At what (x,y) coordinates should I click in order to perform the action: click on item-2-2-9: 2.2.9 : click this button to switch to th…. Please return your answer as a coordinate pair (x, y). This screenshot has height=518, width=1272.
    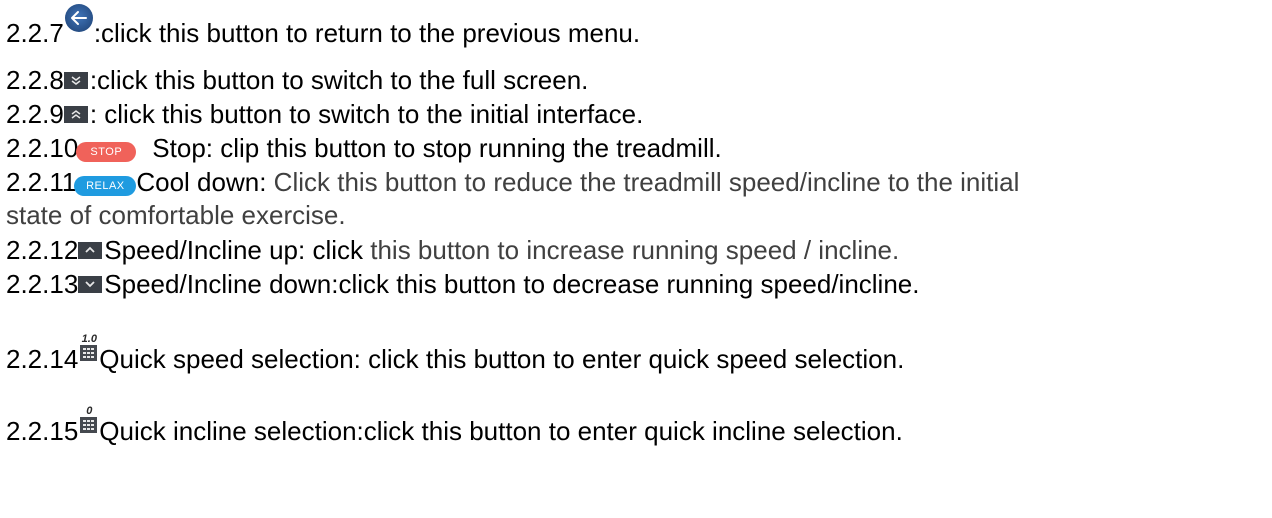
    Looking at the image, I should click on (324, 114).